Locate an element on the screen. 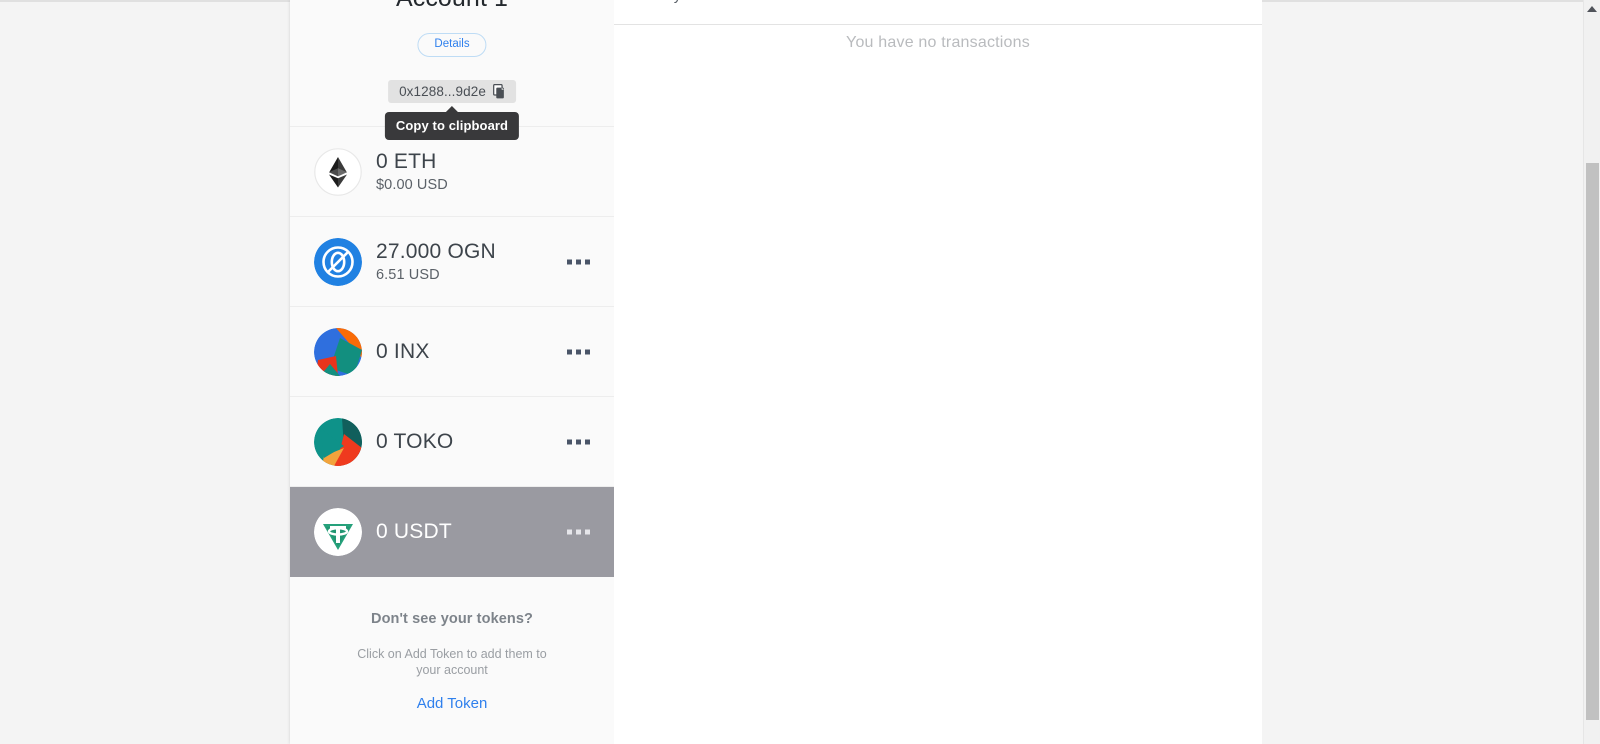 The width and height of the screenshot is (1600, 744). token-amount: 0 ETH is located at coordinates (406, 161).